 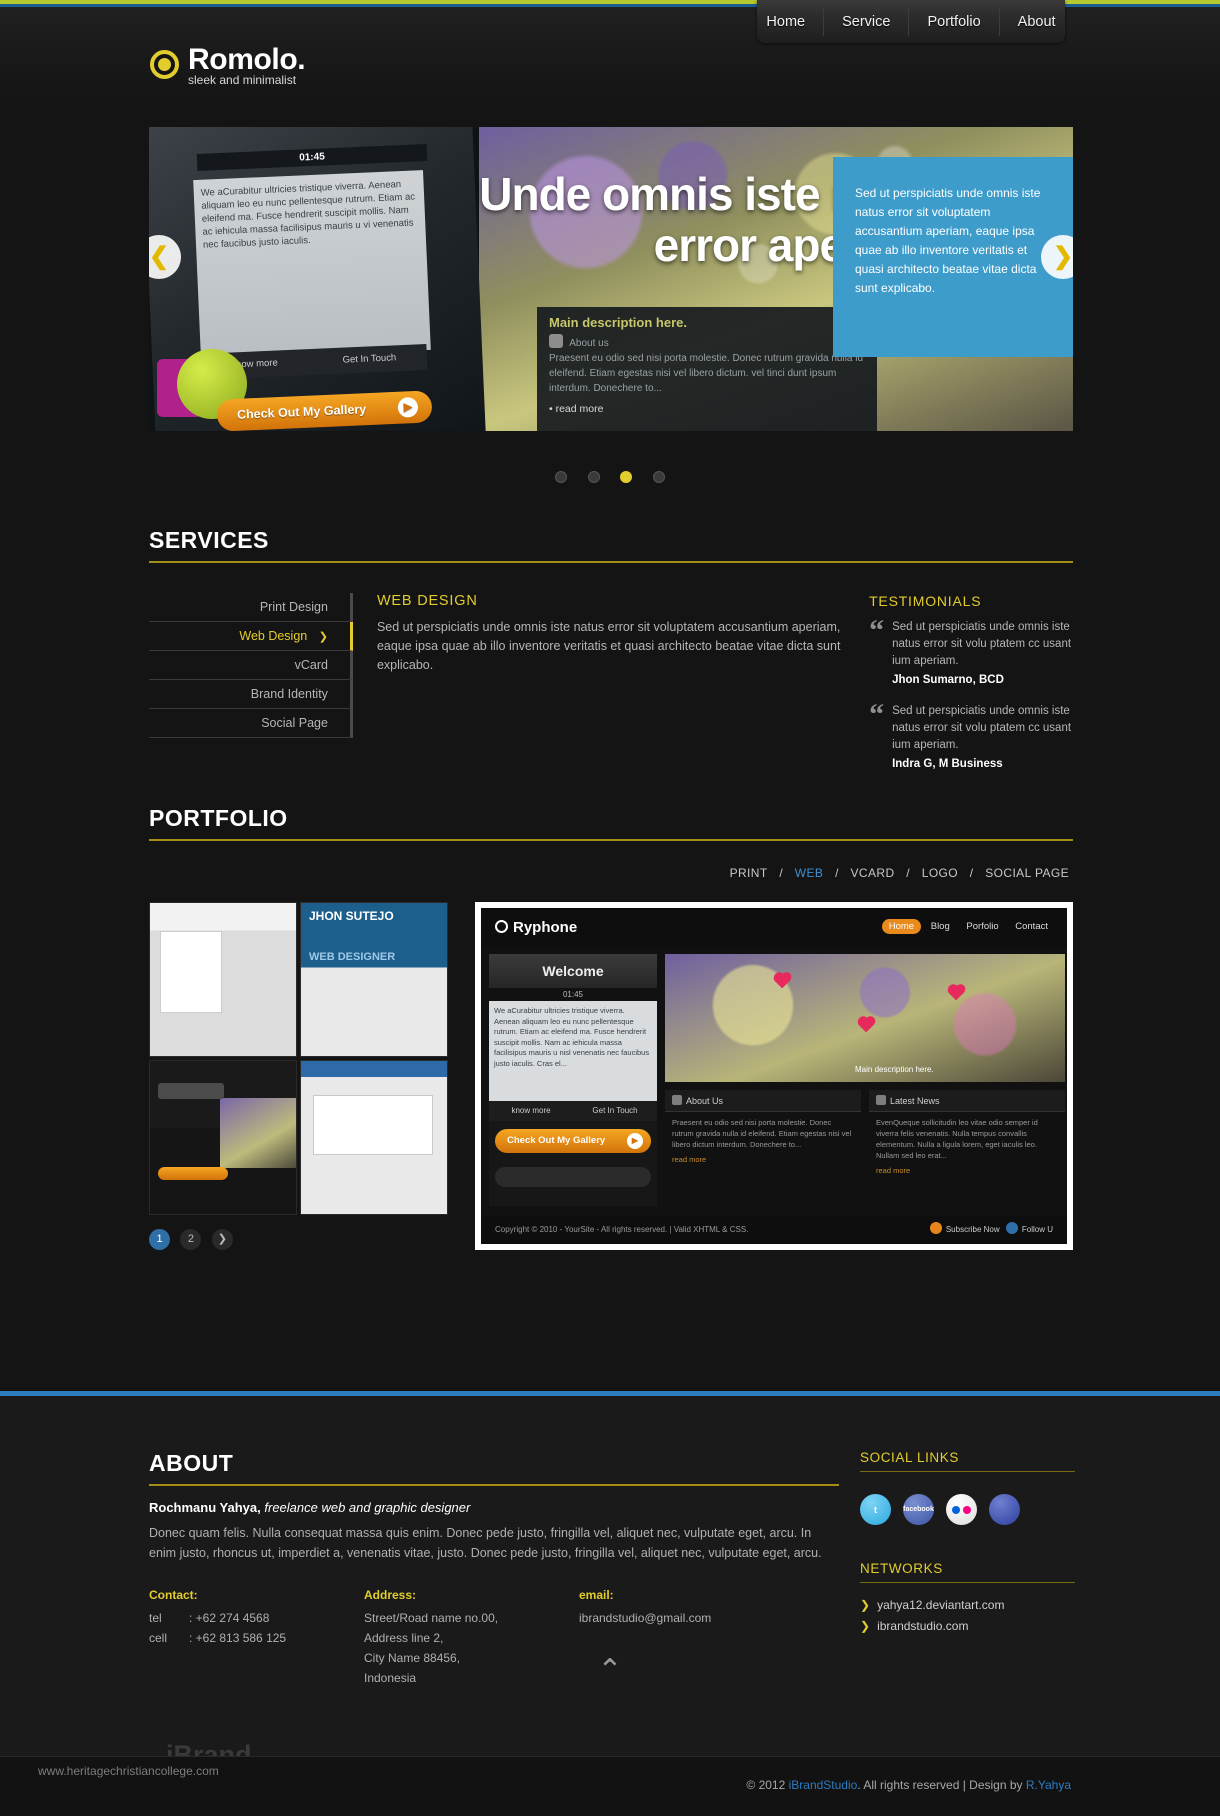 What do you see at coordinates (940, 873) in the screenshot?
I see `filter-logo: LOGO` at bounding box center [940, 873].